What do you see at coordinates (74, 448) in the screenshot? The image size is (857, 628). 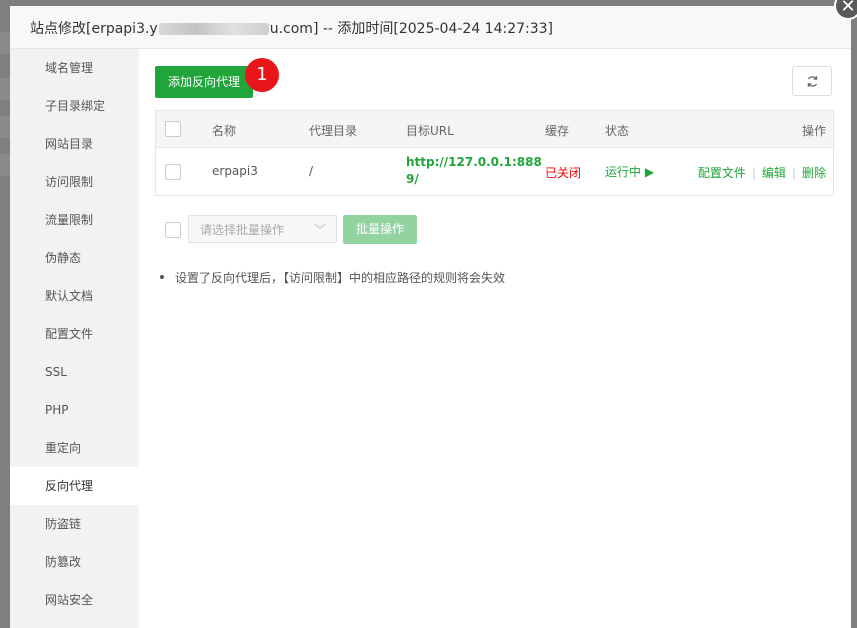 I see `sidebar-item-redirect: 重定向` at bounding box center [74, 448].